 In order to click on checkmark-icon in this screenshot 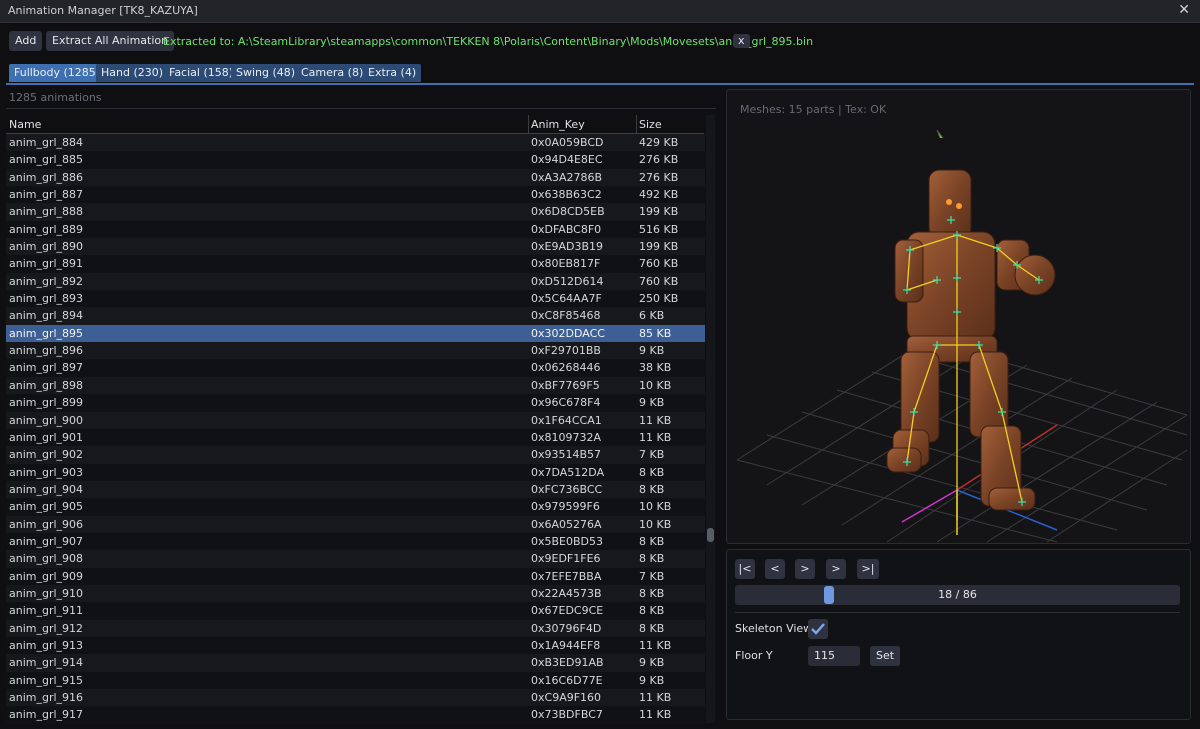, I will do `click(818, 629)`.